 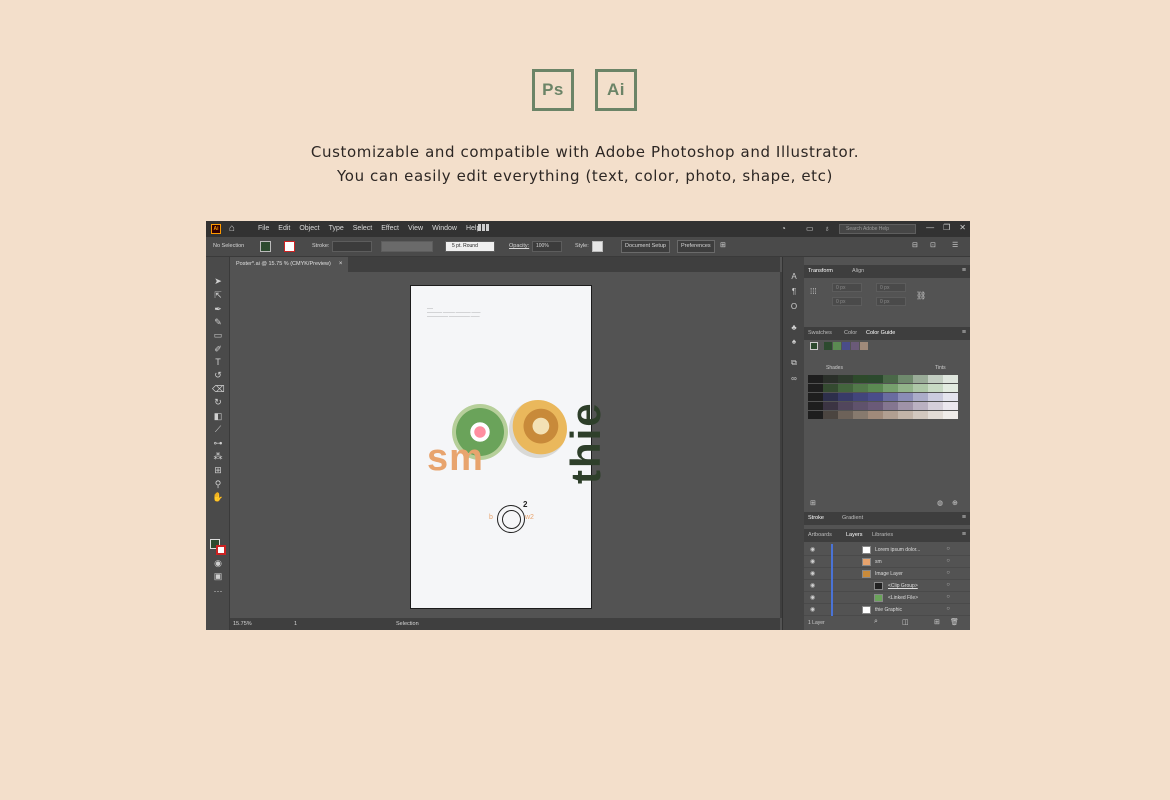 I want to click on stroke-panel-menu-icon: ≡, so click(x=964, y=517).